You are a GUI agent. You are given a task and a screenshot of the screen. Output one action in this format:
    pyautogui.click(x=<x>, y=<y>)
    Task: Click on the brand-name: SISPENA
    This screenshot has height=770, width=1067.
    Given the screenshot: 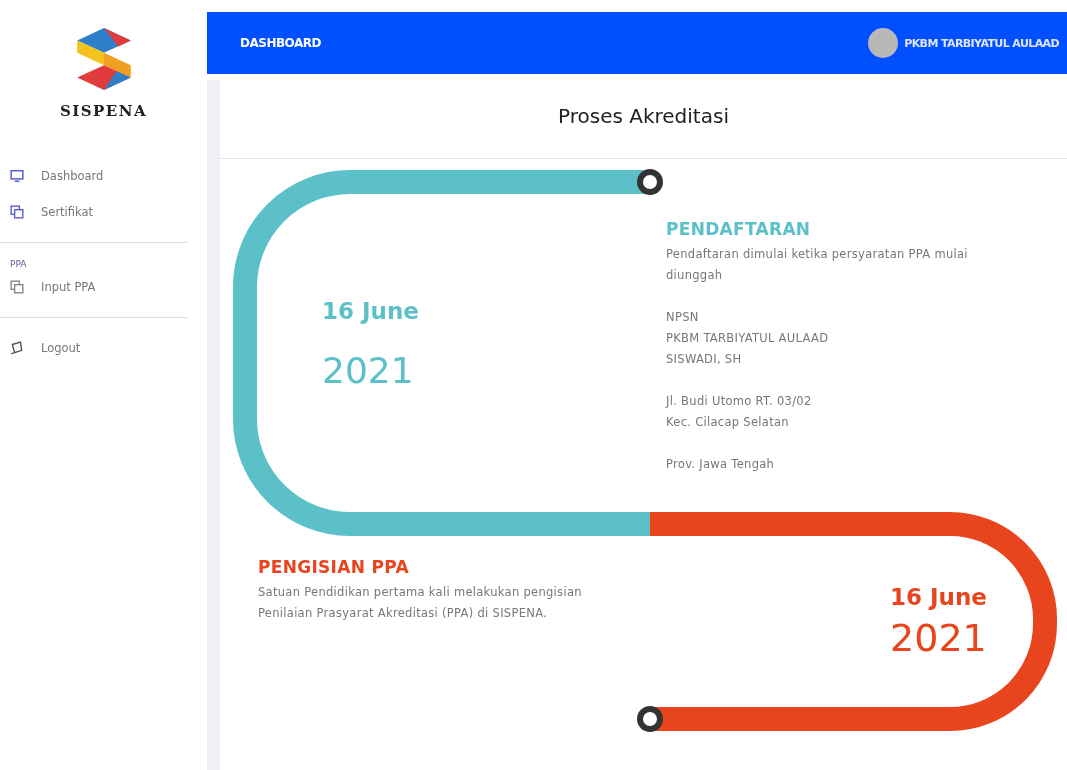 What is the action you would take?
    pyautogui.click(x=103, y=111)
    